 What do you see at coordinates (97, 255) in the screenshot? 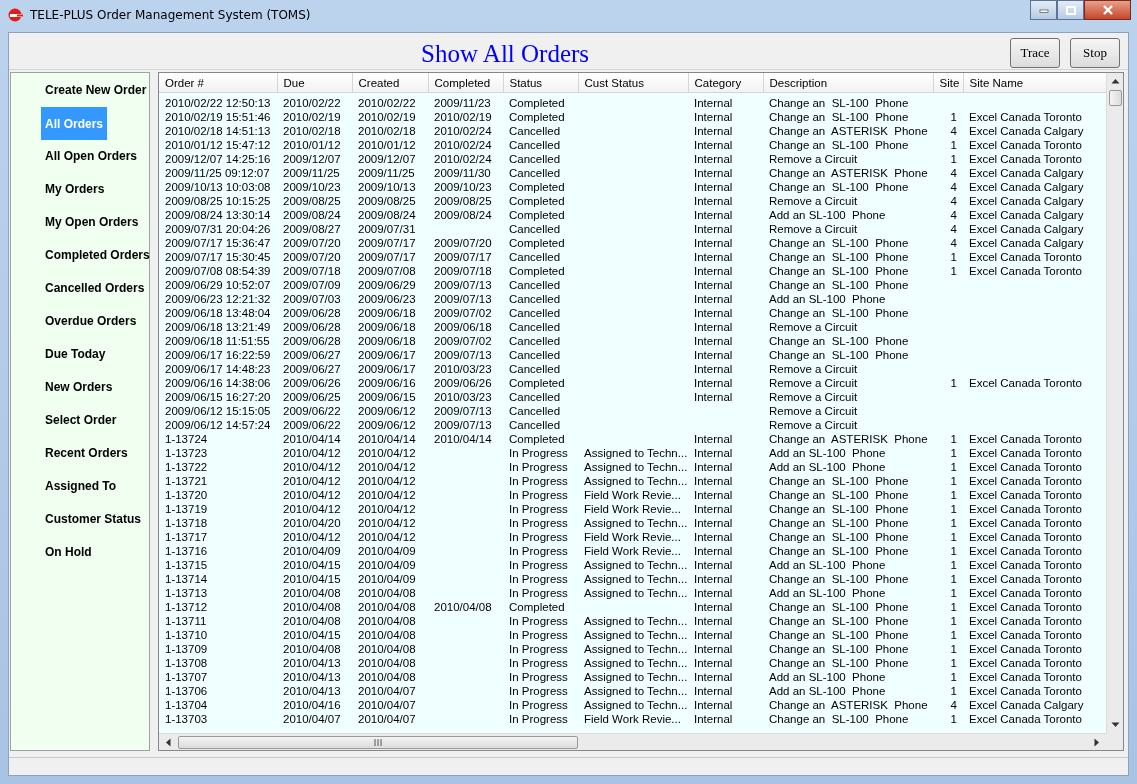
I see `sidebar-item: Completed Orders` at bounding box center [97, 255].